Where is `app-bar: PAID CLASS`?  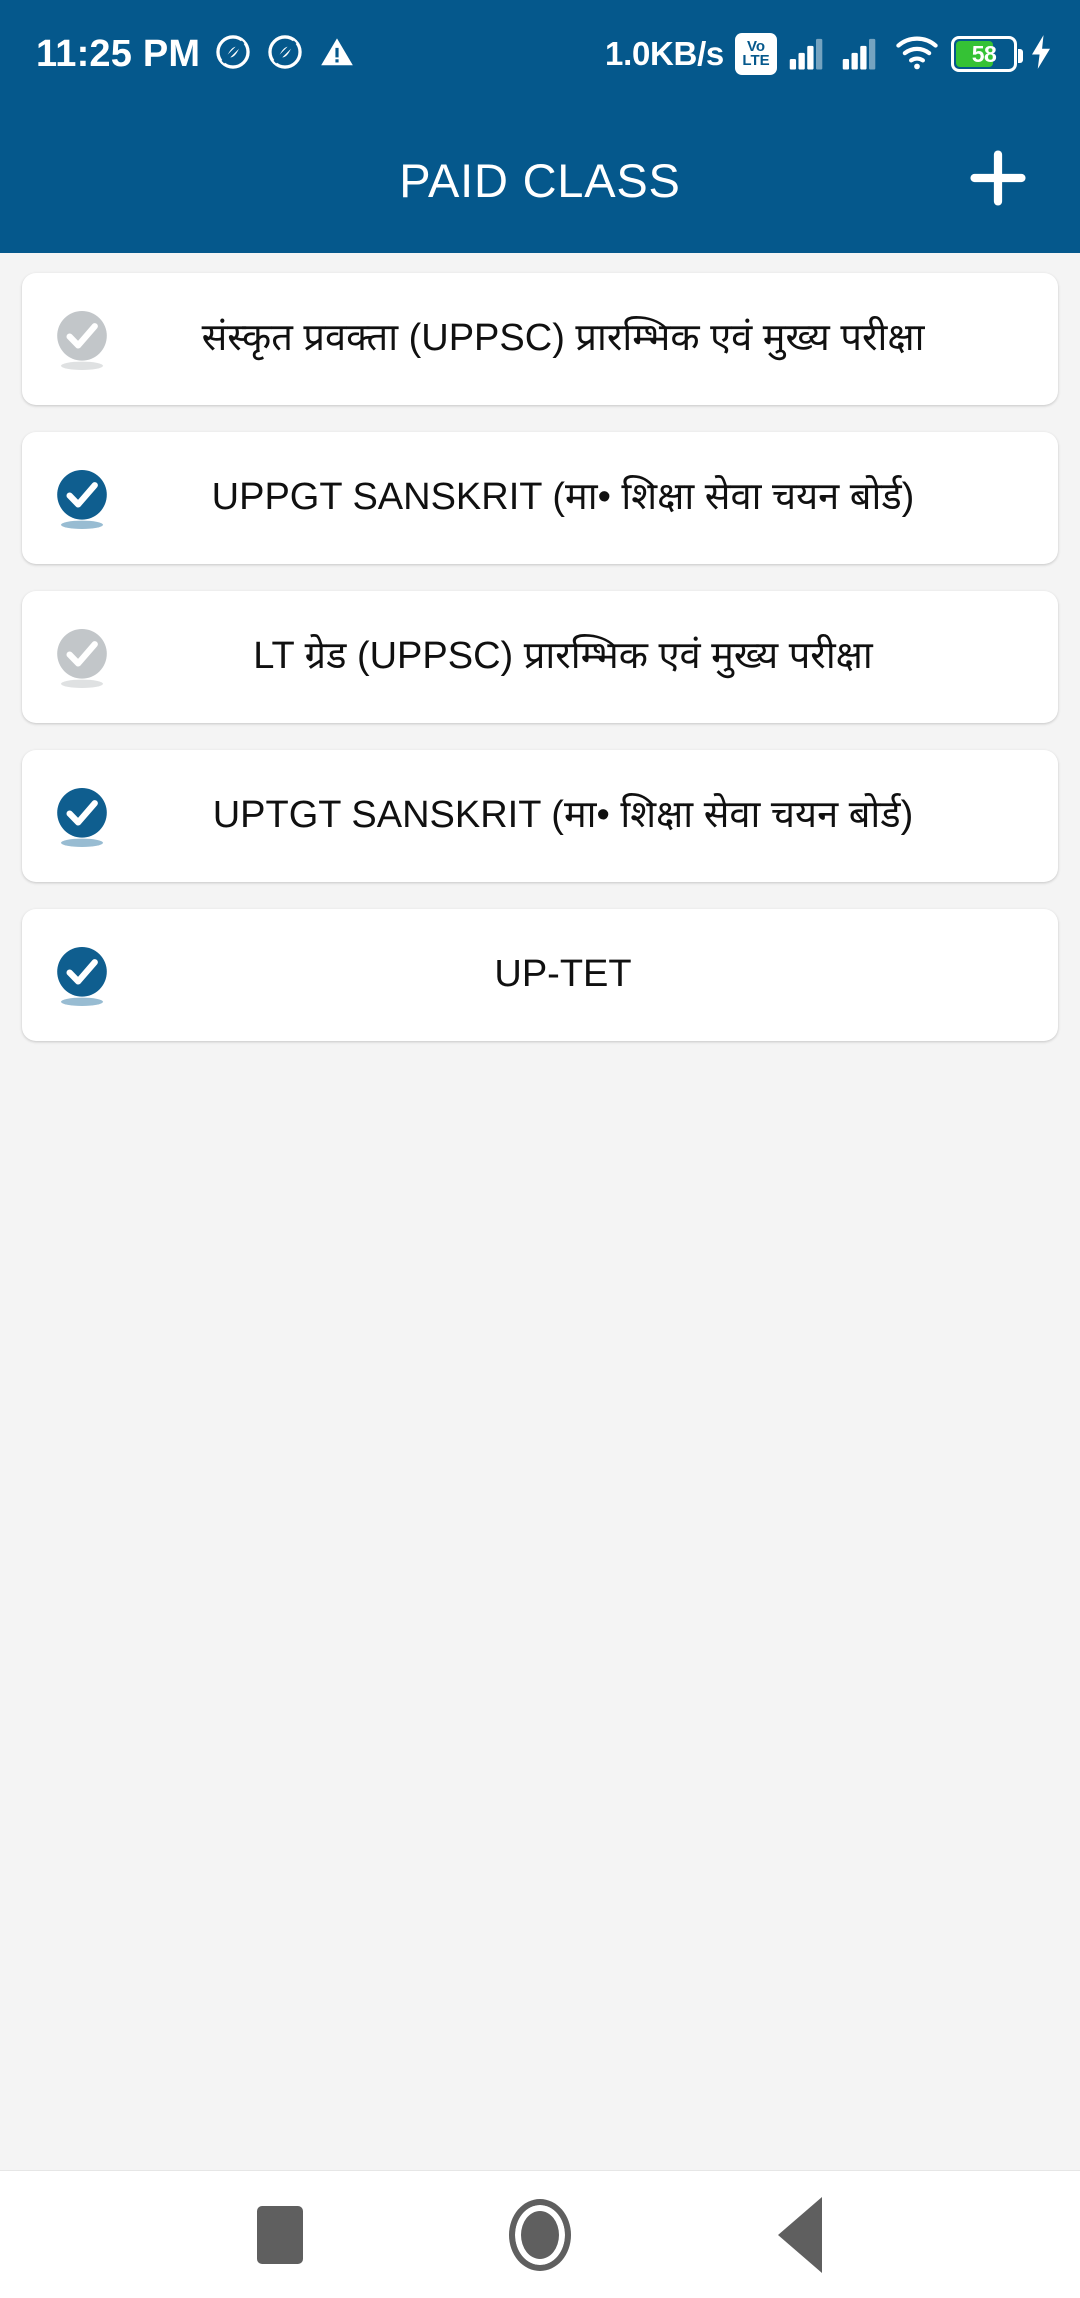 app-bar: PAID CLASS is located at coordinates (540, 180).